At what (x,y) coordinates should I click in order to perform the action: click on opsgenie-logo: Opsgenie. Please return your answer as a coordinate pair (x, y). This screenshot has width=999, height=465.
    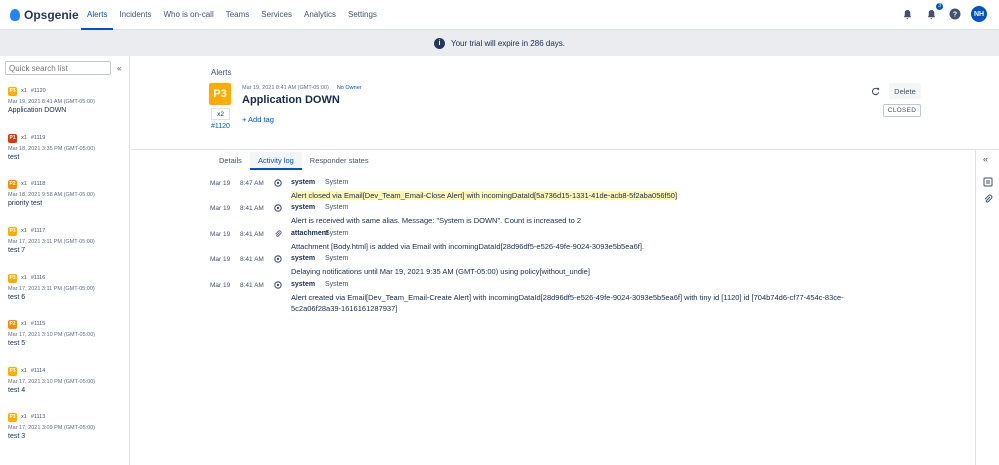
    Looking at the image, I should click on (44, 15).